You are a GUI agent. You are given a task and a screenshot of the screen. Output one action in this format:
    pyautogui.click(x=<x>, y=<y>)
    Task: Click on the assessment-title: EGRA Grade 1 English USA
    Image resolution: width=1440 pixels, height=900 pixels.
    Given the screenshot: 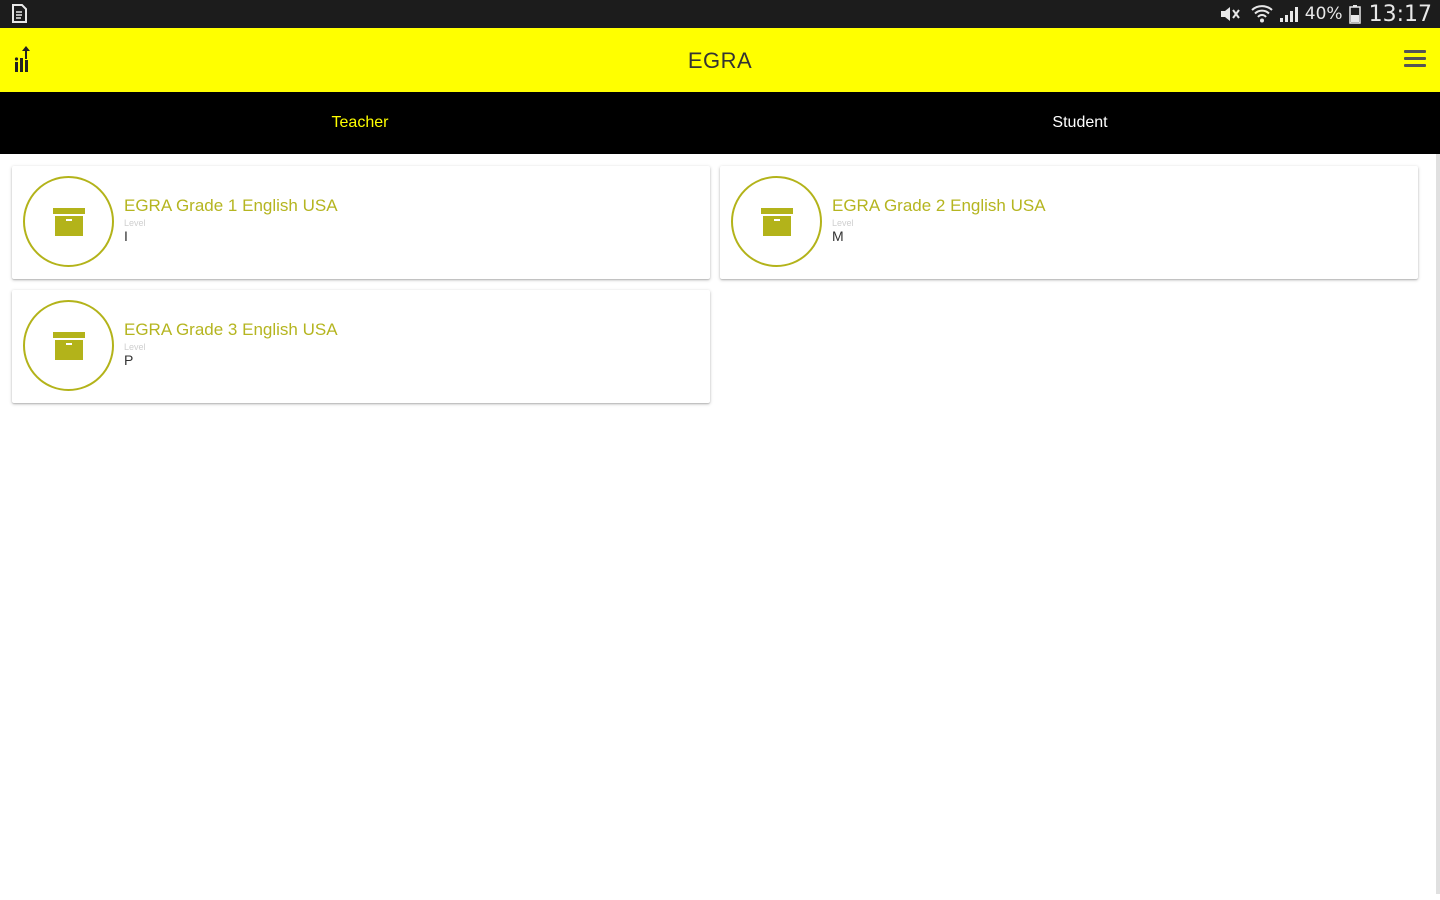 What is the action you would take?
    pyautogui.click(x=231, y=205)
    